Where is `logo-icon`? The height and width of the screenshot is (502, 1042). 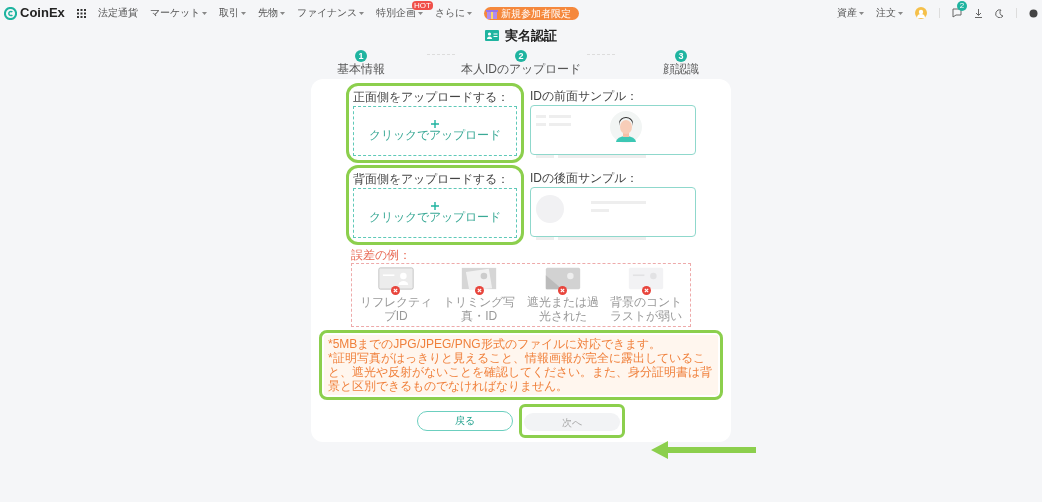 logo-icon is located at coordinates (10, 13).